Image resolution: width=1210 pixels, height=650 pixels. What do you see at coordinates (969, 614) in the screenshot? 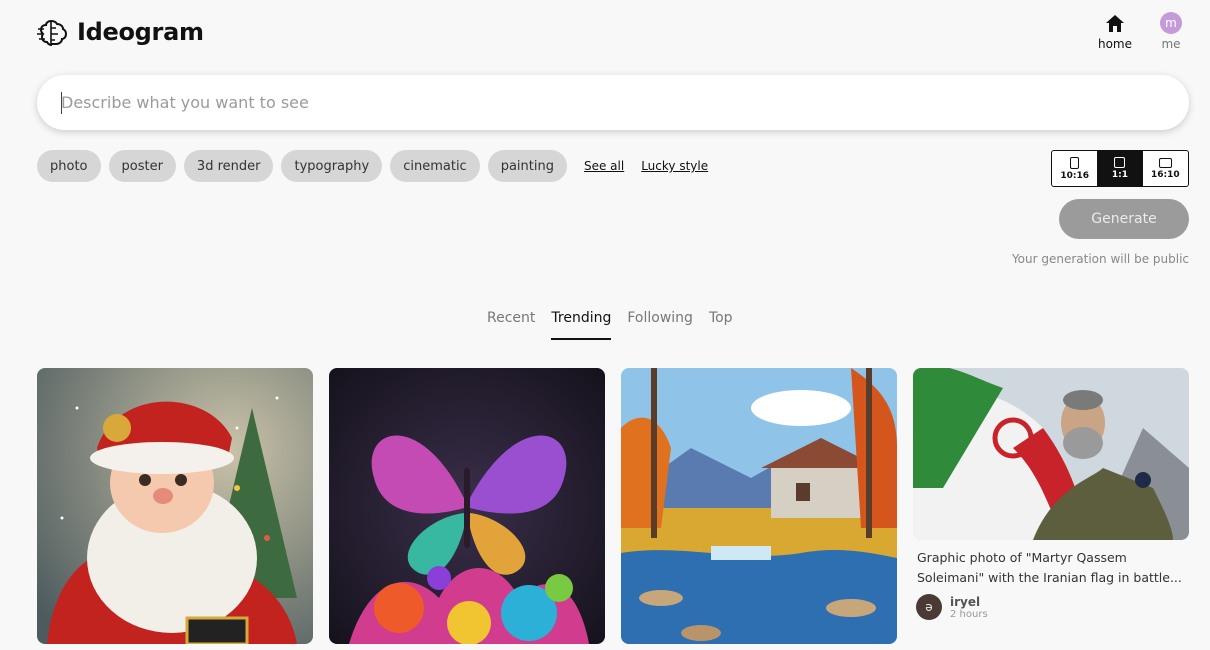
I see `author-time: 2 hours` at bounding box center [969, 614].